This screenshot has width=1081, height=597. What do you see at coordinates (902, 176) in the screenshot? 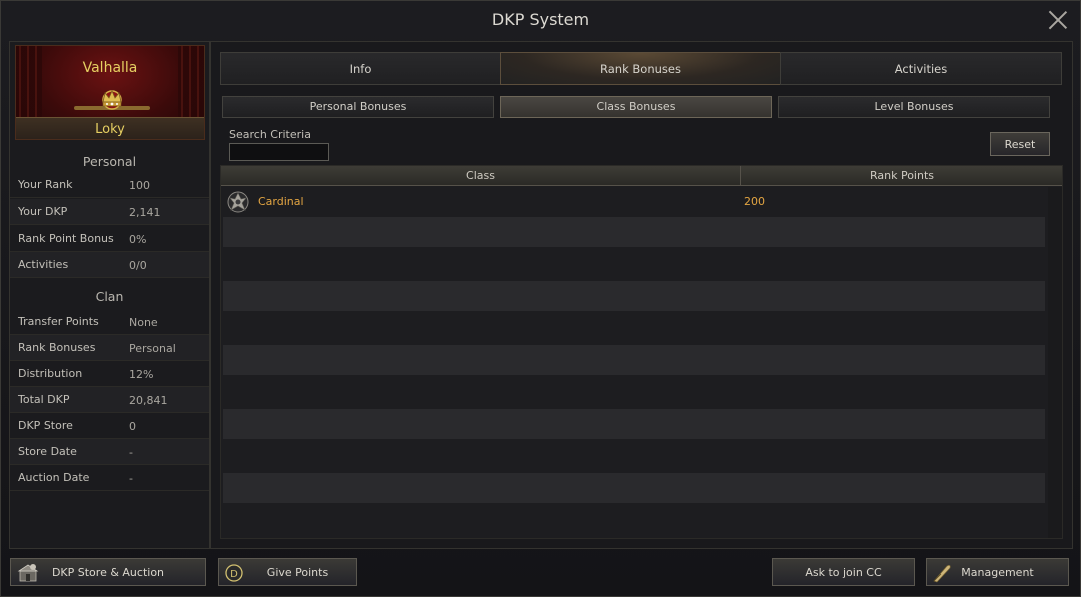
I see `column-header-rank-points: Rank Points` at bounding box center [902, 176].